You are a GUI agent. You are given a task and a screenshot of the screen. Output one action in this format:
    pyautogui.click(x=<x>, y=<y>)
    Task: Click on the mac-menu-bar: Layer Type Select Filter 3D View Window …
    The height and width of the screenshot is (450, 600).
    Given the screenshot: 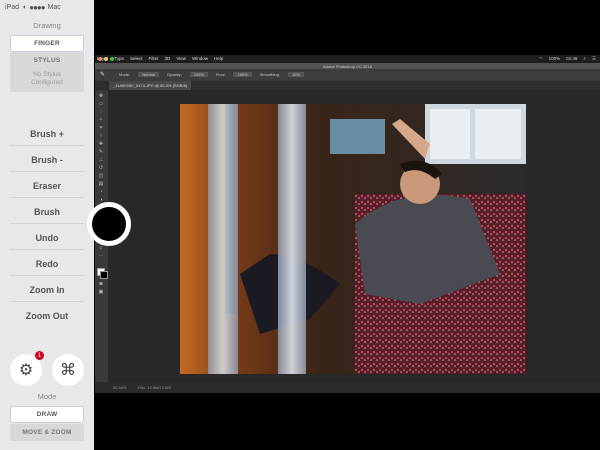 What is the action you would take?
    pyautogui.click(x=347, y=59)
    